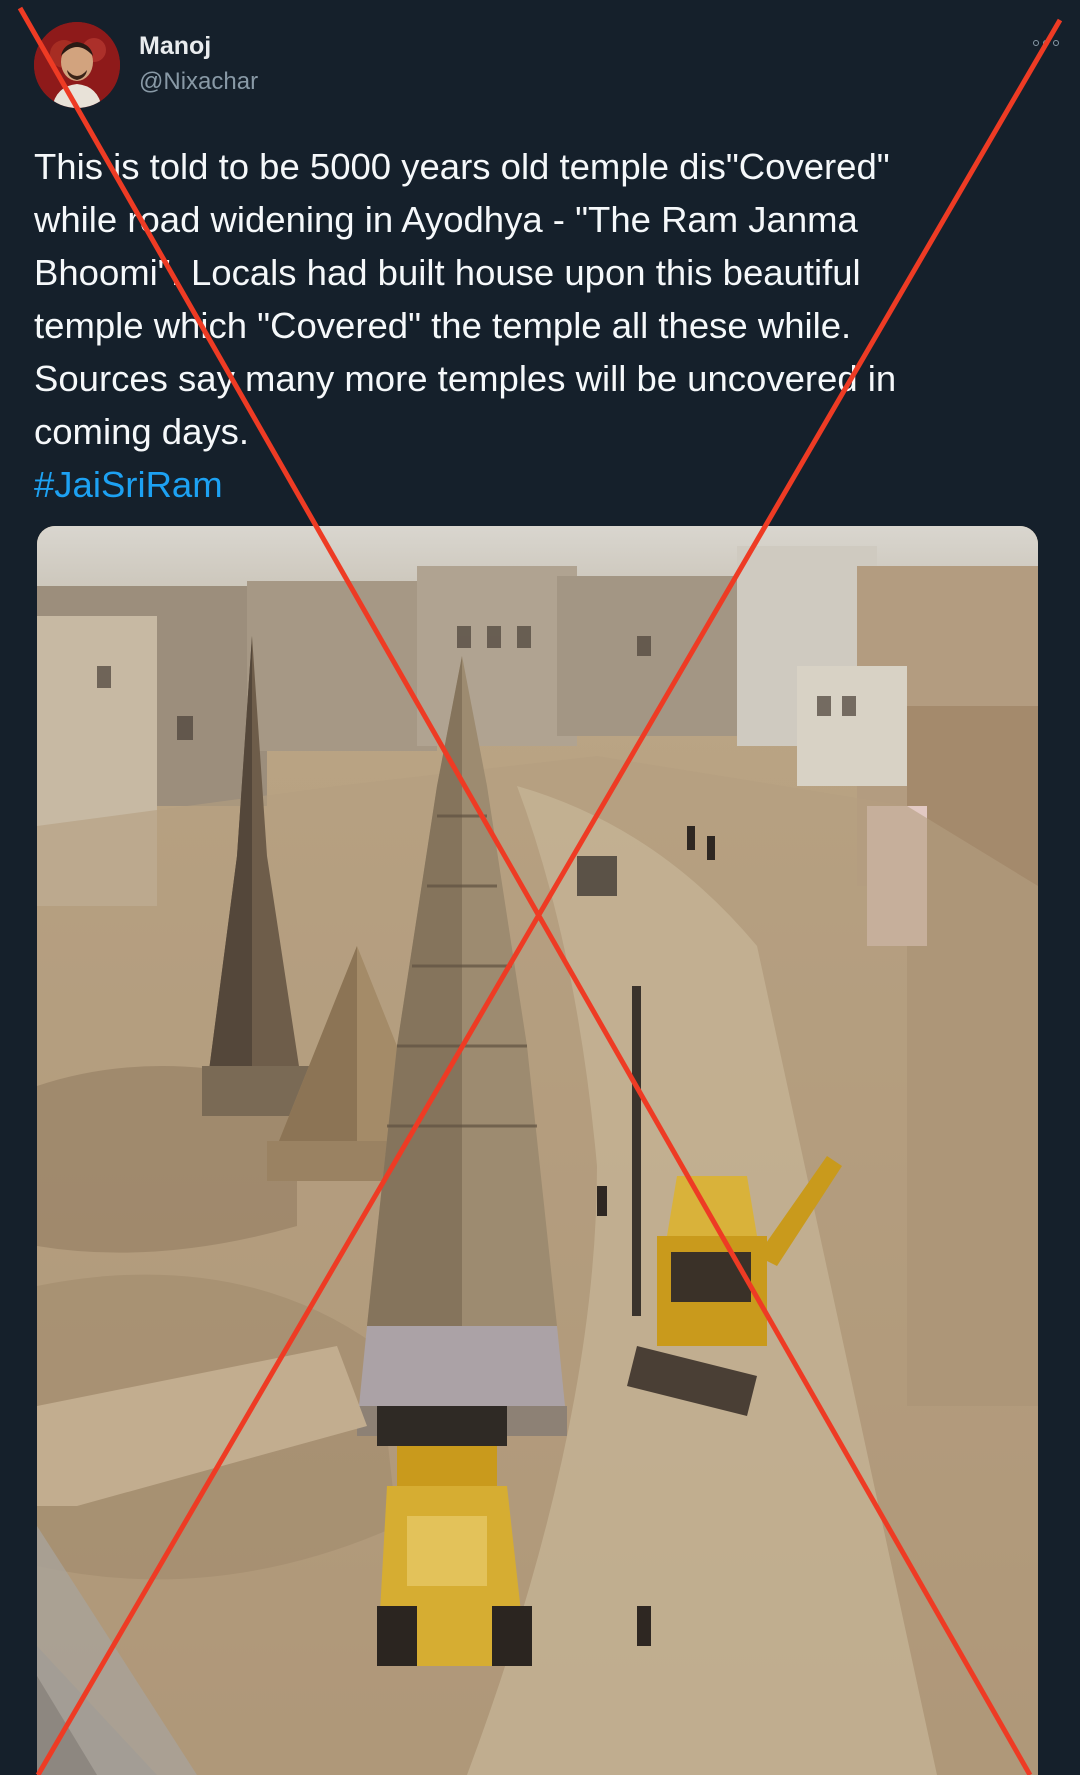  I want to click on more-options-icon, so click(1046, 43).